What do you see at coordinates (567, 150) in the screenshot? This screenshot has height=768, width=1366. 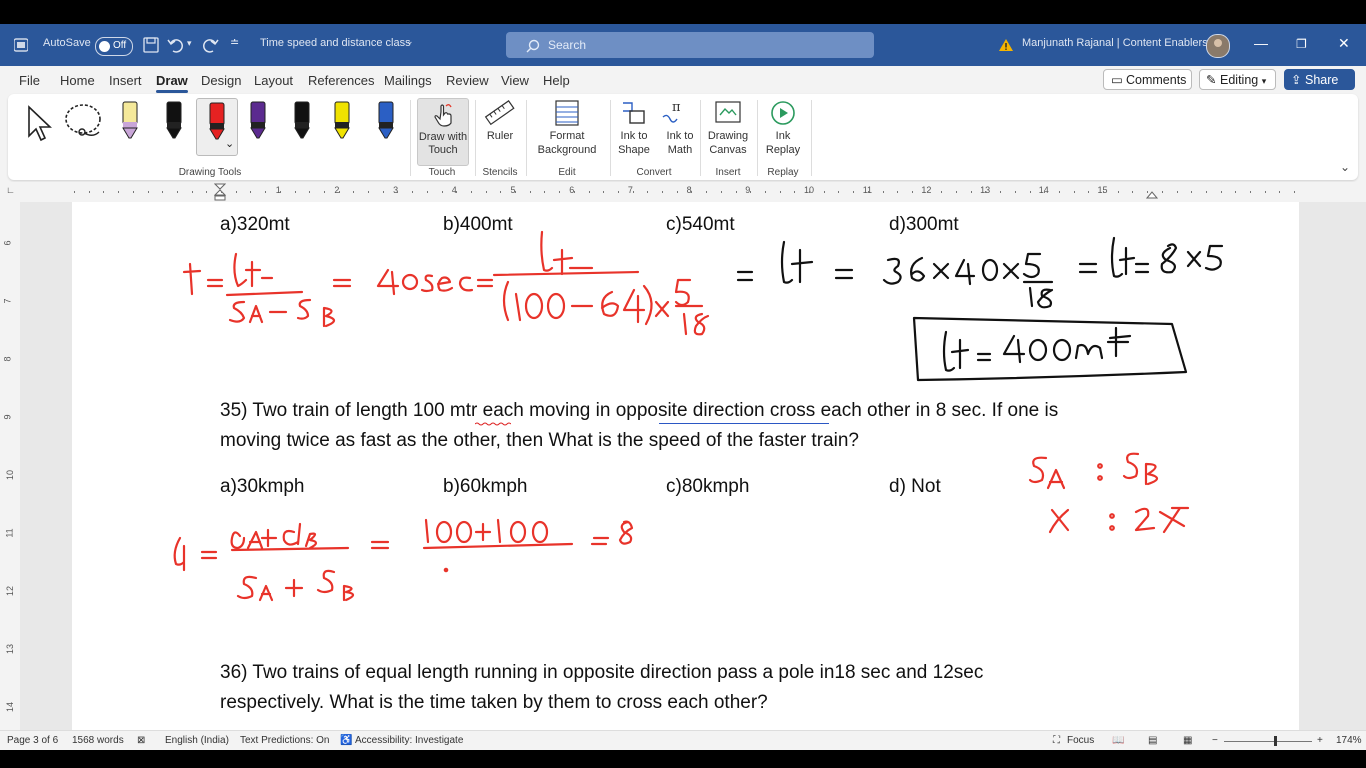 I see `format-background-label-2: Background` at bounding box center [567, 150].